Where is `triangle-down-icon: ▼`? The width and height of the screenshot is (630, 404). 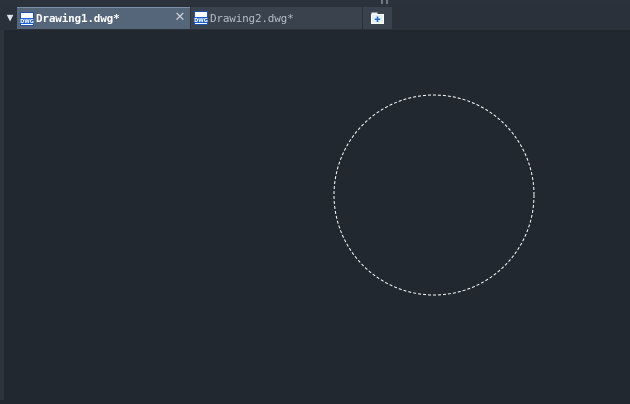
triangle-down-icon: ▼ is located at coordinates (10, 17).